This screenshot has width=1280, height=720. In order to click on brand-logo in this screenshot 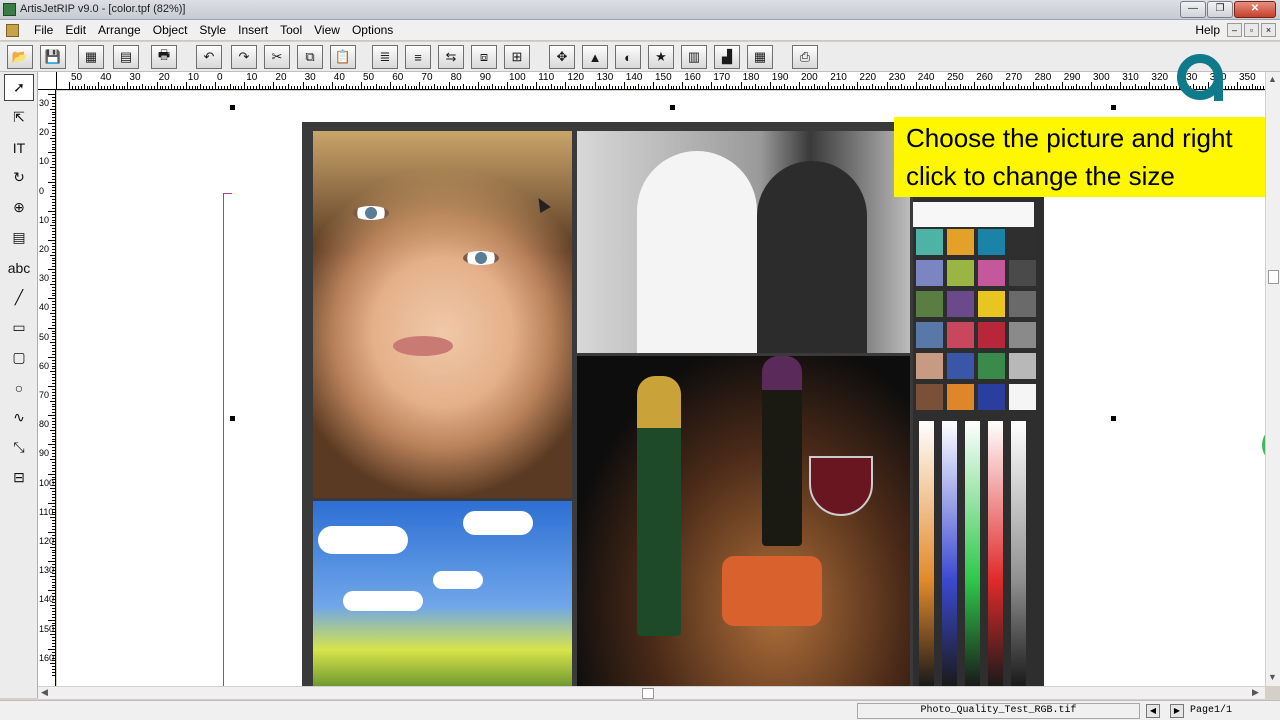, I will do `click(1200, 77)`.